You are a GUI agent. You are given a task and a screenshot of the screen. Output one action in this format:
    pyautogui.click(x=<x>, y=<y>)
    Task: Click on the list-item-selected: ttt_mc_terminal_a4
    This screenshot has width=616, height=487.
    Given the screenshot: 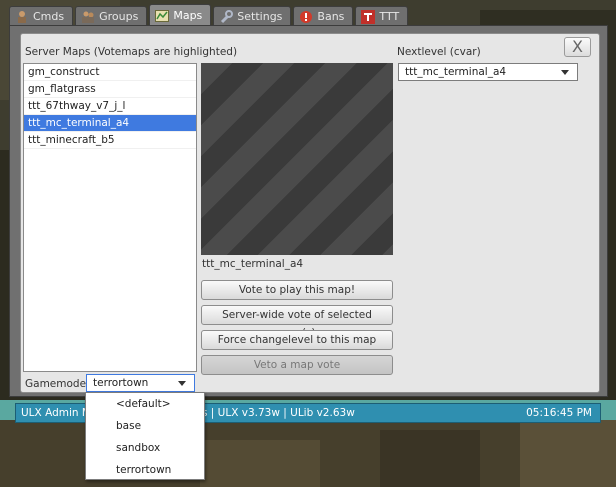 What is the action you would take?
    pyautogui.click(x=110, y=123)
    